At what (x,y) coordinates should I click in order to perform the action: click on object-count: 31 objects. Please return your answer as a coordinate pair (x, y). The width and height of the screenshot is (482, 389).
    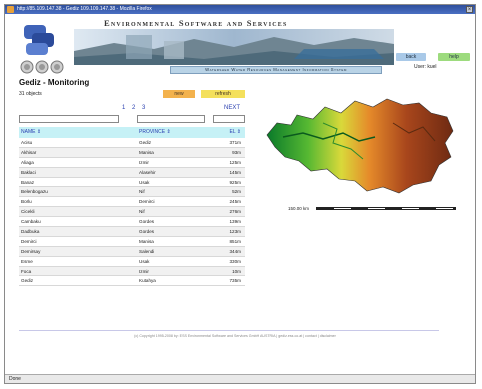
    Looking at the image, I should click on (30, 94).